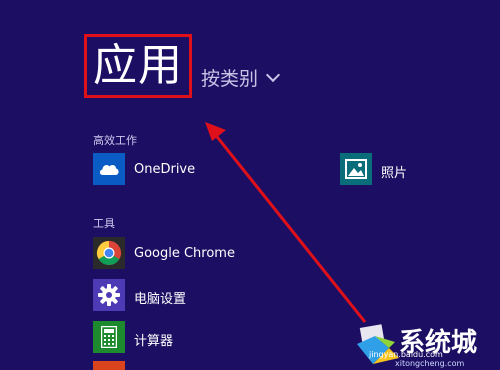  I want to click on page-title: 应用, so click(138, 65).